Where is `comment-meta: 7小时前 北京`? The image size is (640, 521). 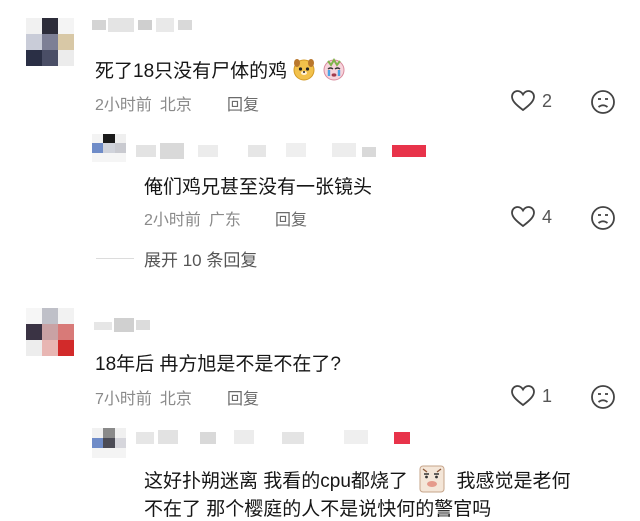
comment-meta: 7小时前 北京 is located at coordinates (143, 397).